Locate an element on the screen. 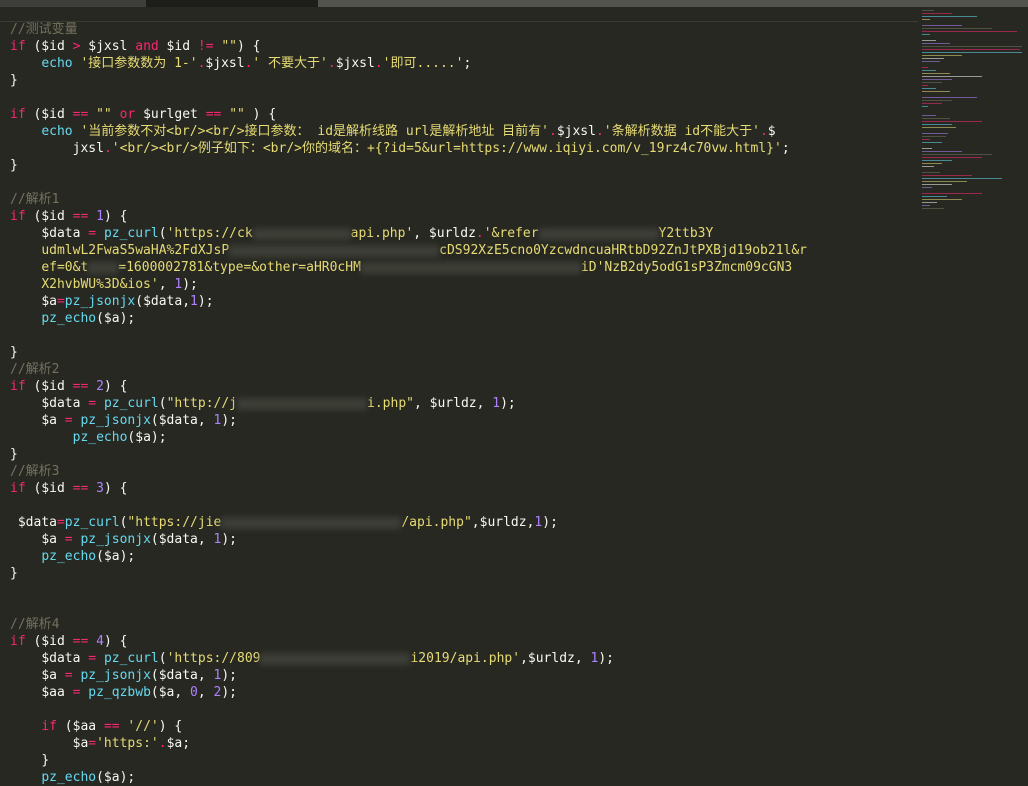 The width and height of the screenshot is (1028, 786). number: 1 is located at coordinates (194, 301).